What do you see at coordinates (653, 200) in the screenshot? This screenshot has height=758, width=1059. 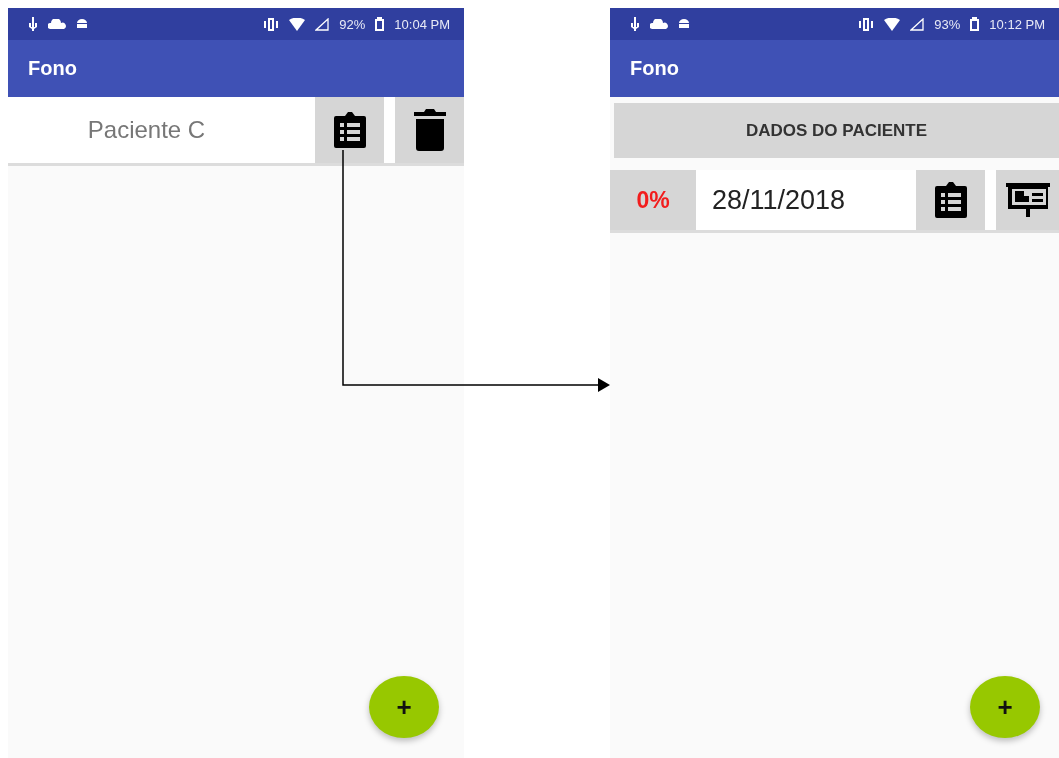 I see `score-label: 0%` at bounding box center [653, 200].